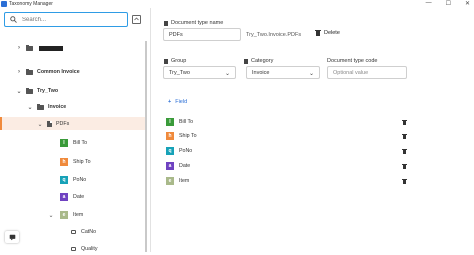 The image size is (474, 255). I want to click on field-row-date: a Date, so click(178, 166).